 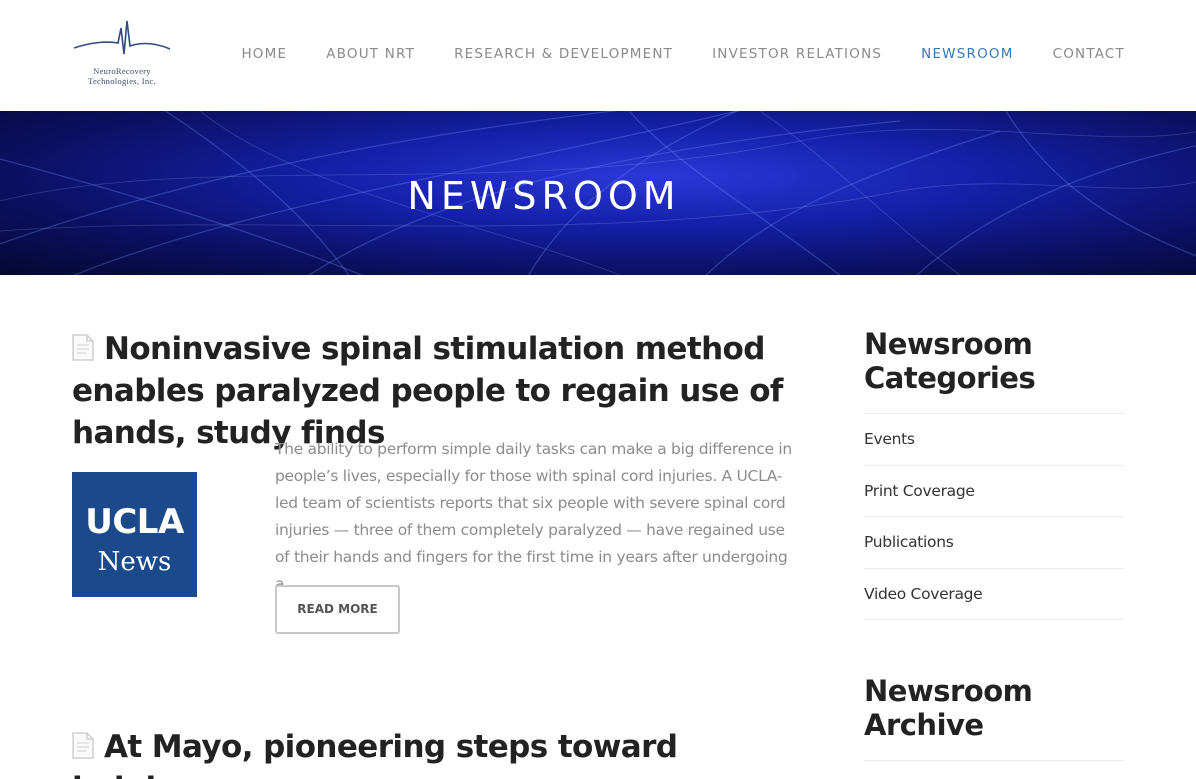 What do you see at coordinates (967, 54) in the screenshot?
I see `nav-item-newsroom: NEWSROOM` at bounding box center [967, 54].